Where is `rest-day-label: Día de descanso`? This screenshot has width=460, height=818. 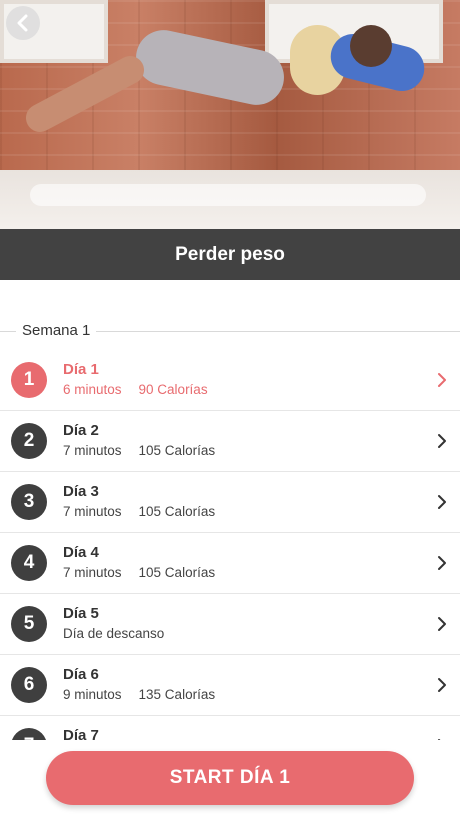
rest-day-label: Día de descanso is located at coordinates (114, 633).